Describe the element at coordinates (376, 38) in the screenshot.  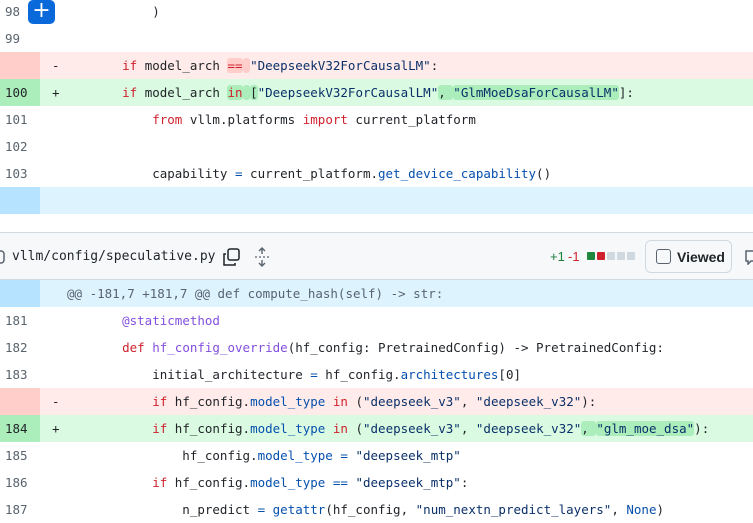
I see `code-line: 99` at that location.